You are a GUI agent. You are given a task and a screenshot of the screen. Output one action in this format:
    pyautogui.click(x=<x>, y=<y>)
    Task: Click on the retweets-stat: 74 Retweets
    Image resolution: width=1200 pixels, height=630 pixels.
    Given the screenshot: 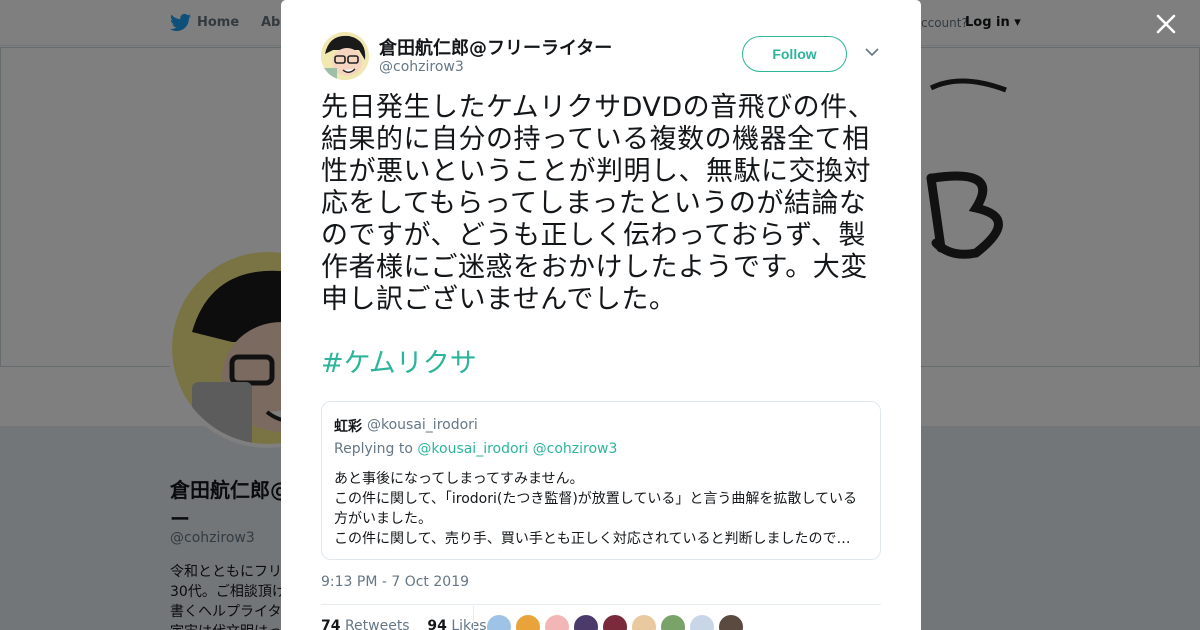 What is the action you would take?
    pyautogui.click(x=365, y=624)
    